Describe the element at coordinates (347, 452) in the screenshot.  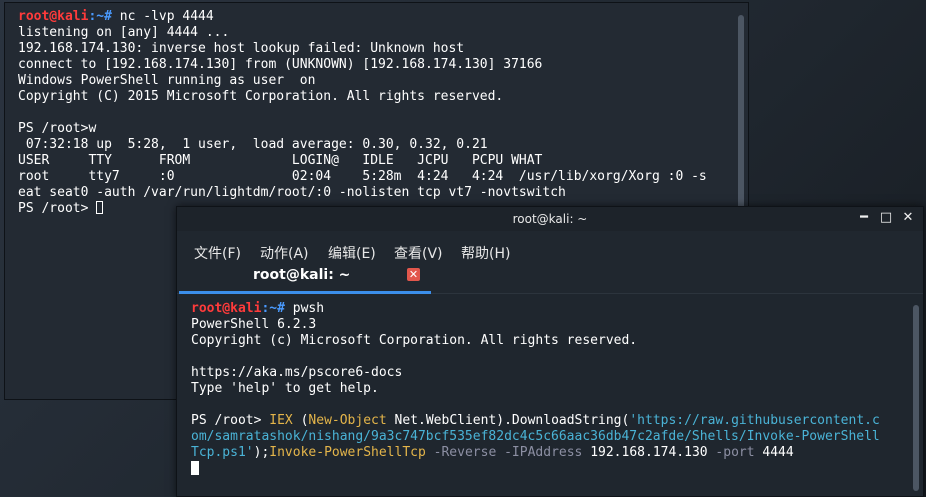
I see `cmd-invoke: Invoke-PowerShellTcp` at that location.